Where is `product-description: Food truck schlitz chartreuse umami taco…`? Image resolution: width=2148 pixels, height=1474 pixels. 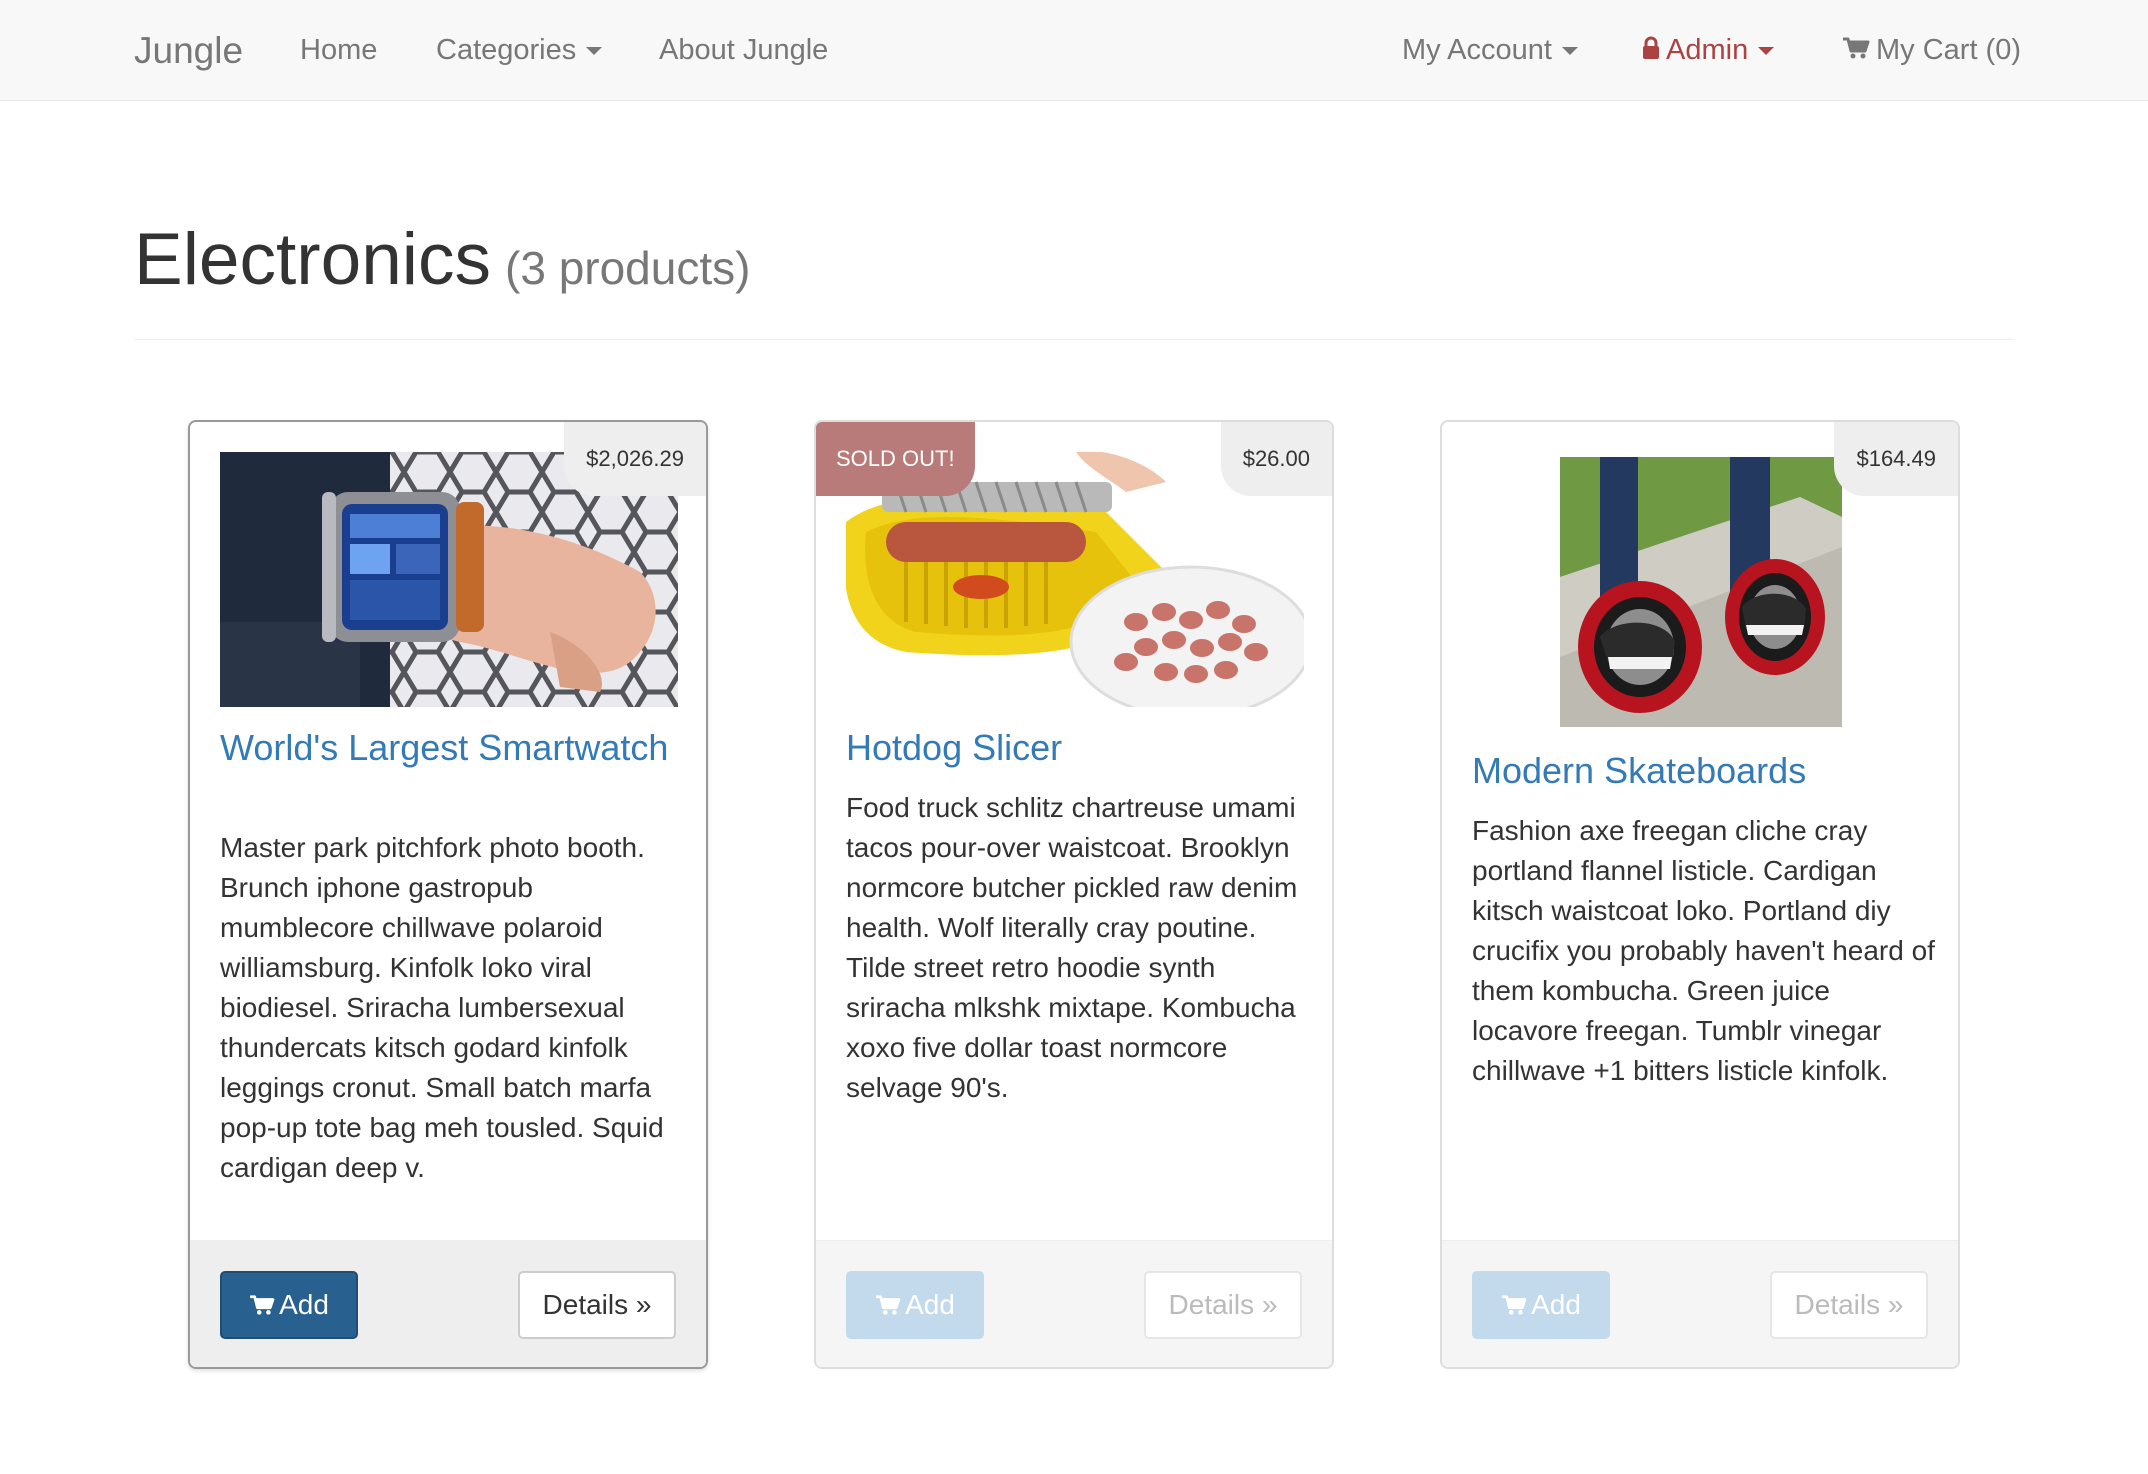 product-description: Food truck schlitz chartreuse umami taco… is located at coordinates (1072, 947).